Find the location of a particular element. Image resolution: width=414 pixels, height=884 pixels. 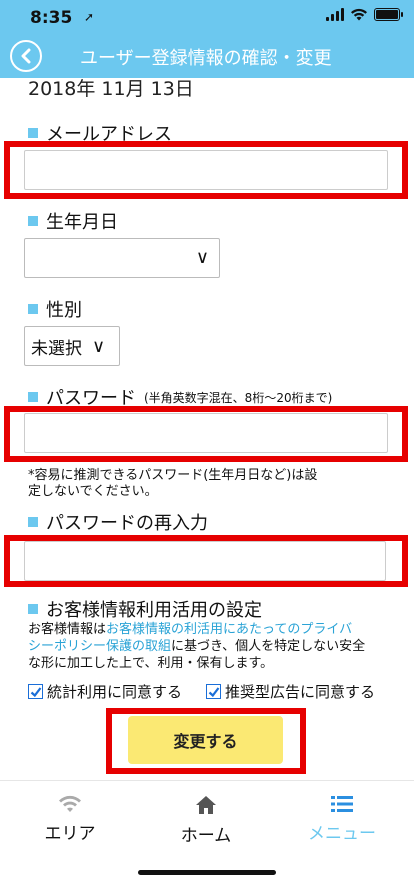

consent-ads-checkbox is located at coordinates (213, 691).